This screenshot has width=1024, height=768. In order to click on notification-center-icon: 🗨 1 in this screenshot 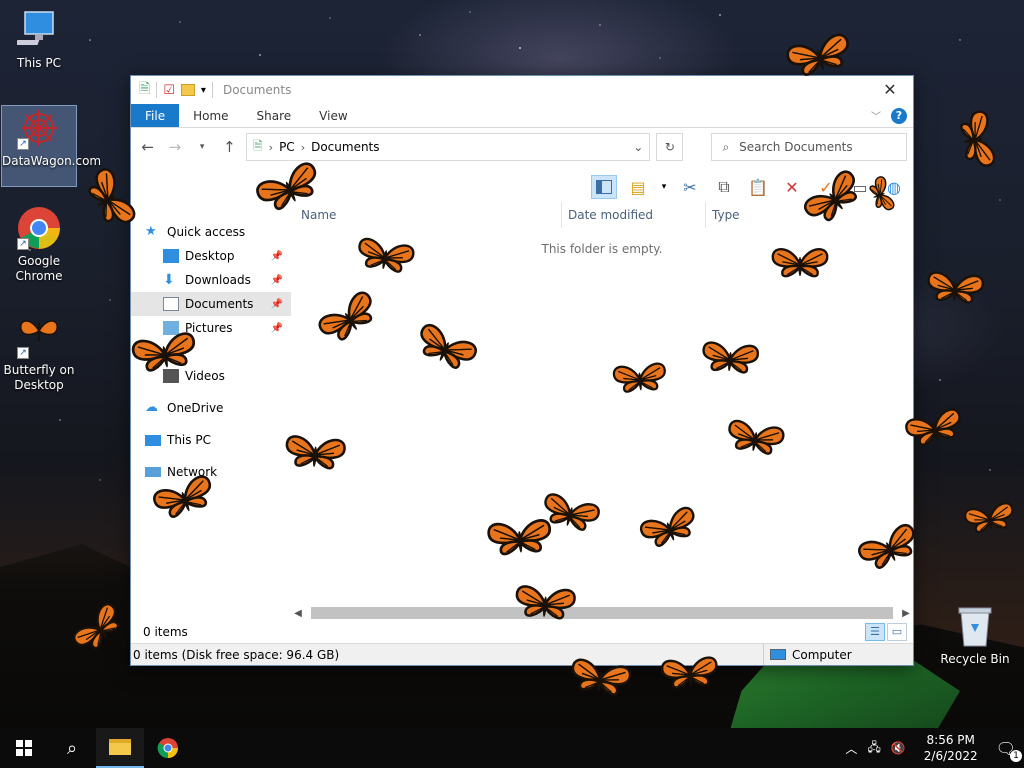, I will do `click(1009, 750)`.